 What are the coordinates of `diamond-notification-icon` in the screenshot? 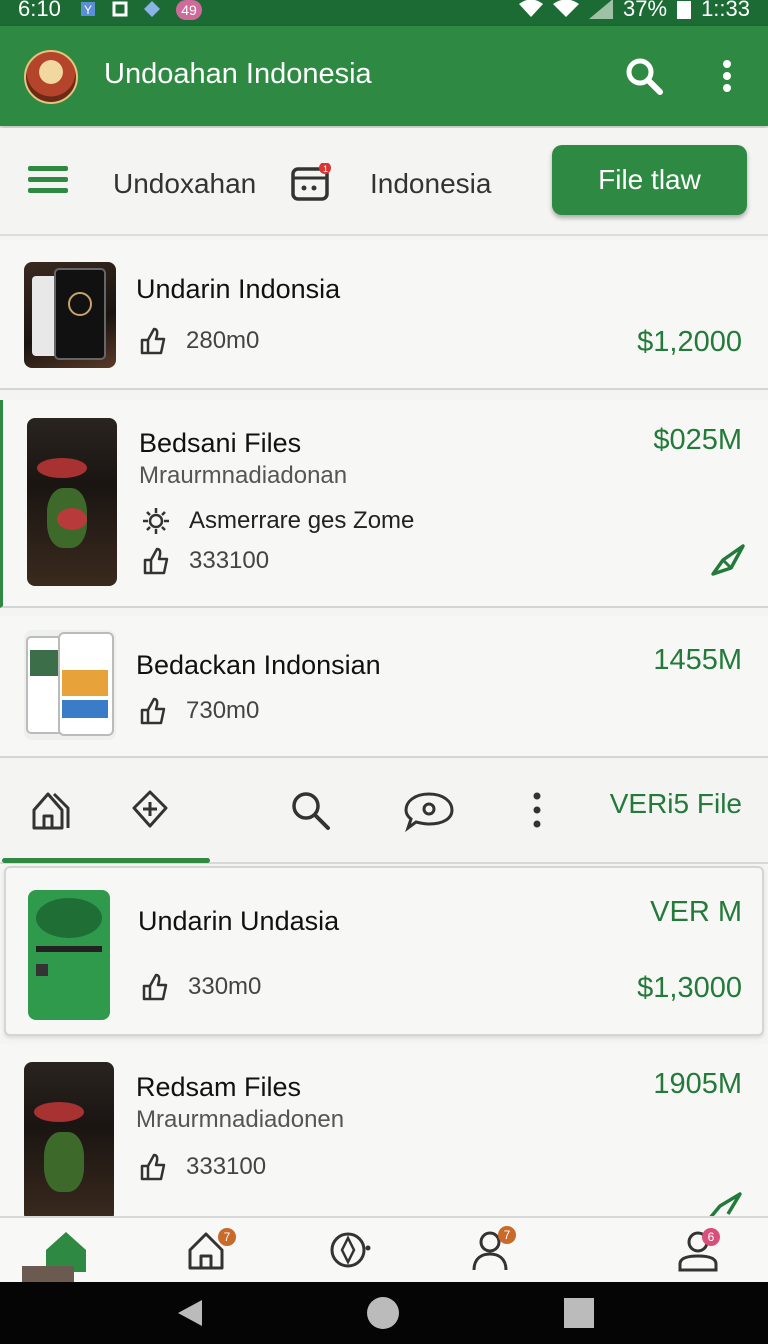 It's located at (152, 9).